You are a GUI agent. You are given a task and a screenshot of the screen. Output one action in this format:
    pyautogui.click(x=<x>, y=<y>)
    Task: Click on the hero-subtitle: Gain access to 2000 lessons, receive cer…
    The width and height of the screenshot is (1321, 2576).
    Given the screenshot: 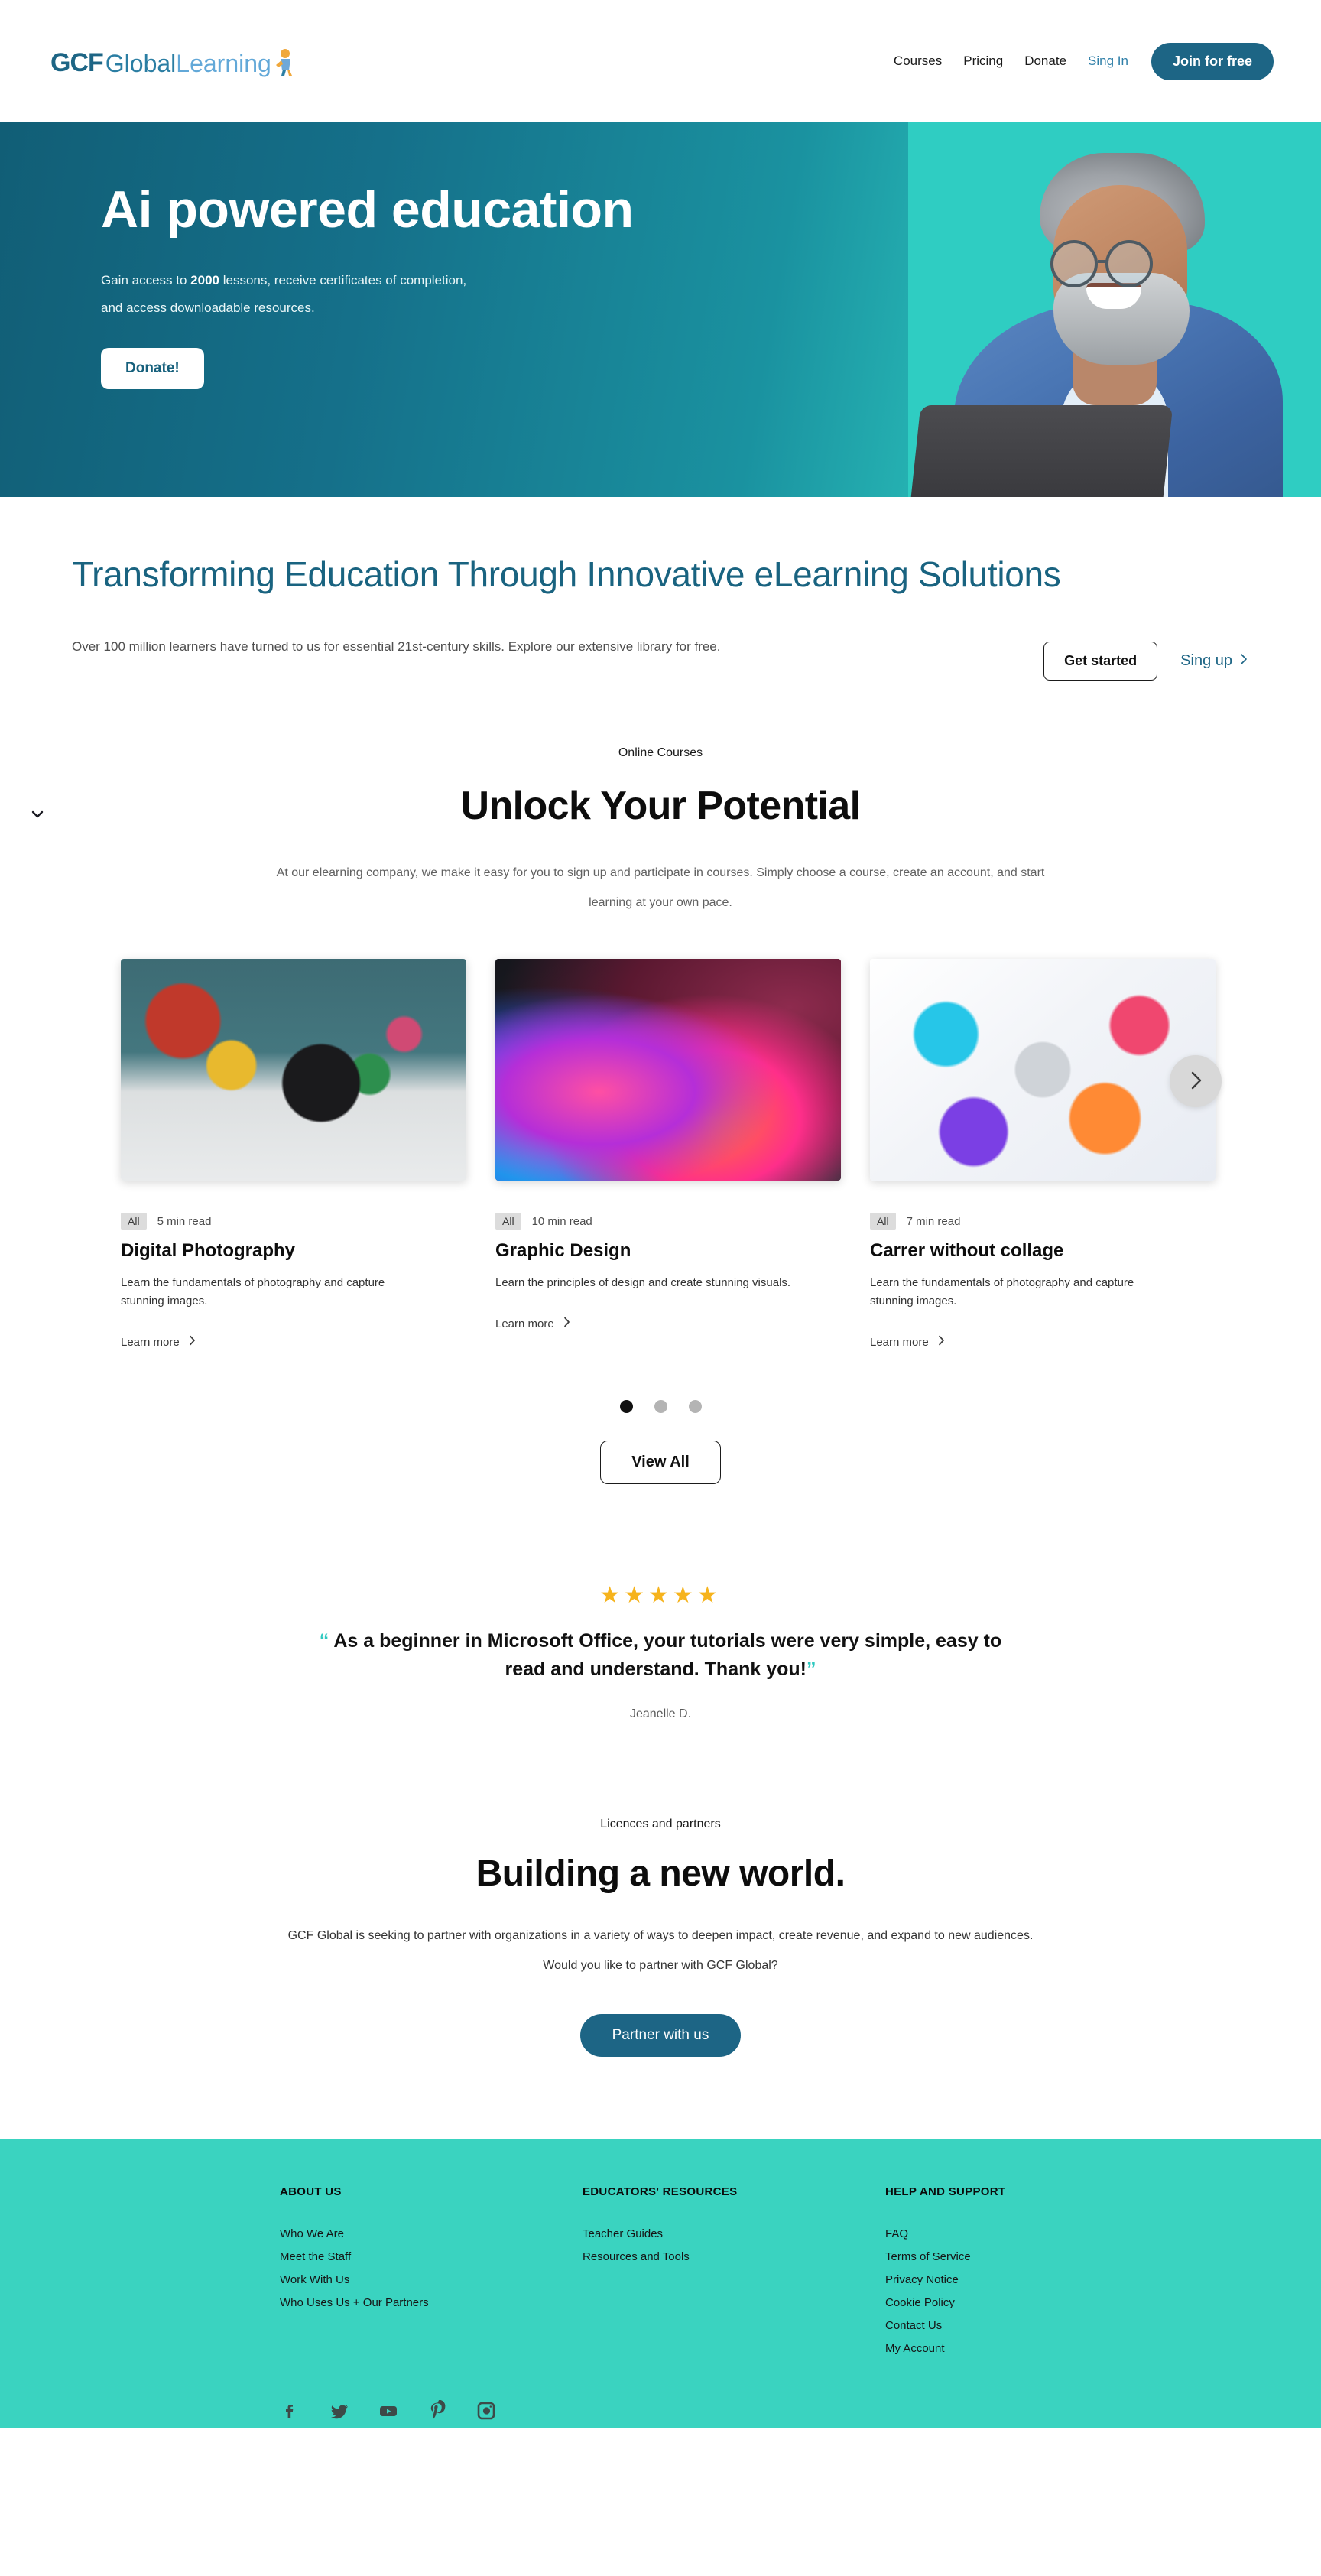 What is the action you would take?
    pyautogui.click(x=376, y=294)
    